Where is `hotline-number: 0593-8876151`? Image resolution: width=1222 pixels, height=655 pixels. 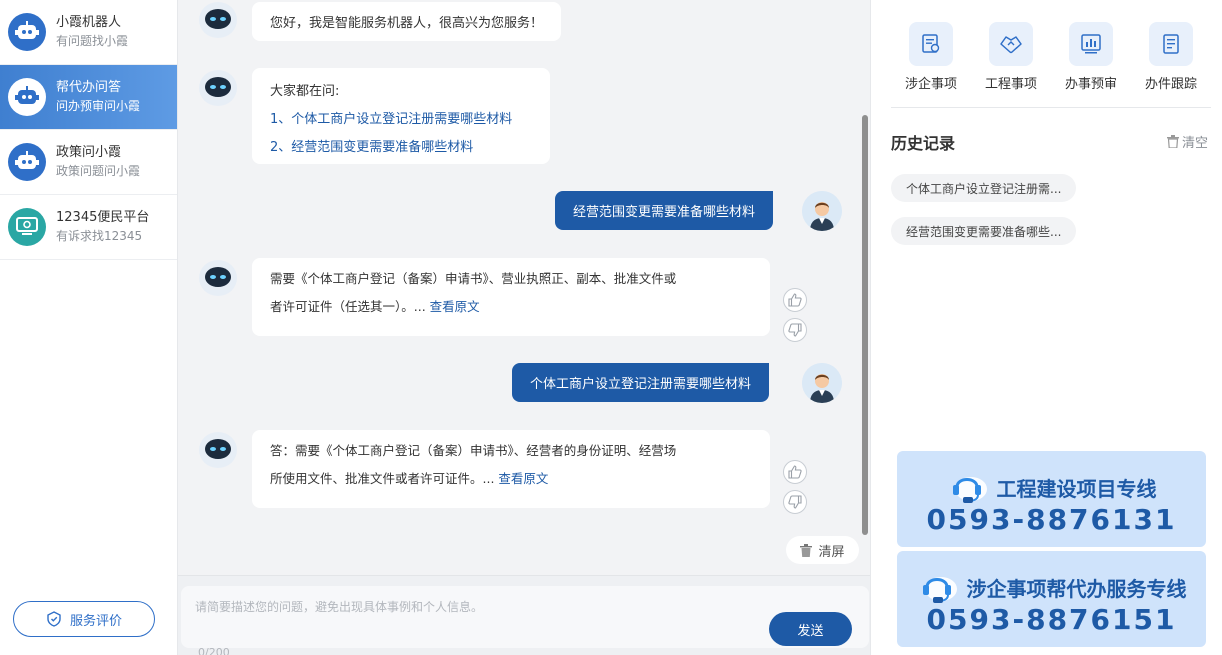 hotline-number: 0593-8876151 is located at coordinates (1051, 619).